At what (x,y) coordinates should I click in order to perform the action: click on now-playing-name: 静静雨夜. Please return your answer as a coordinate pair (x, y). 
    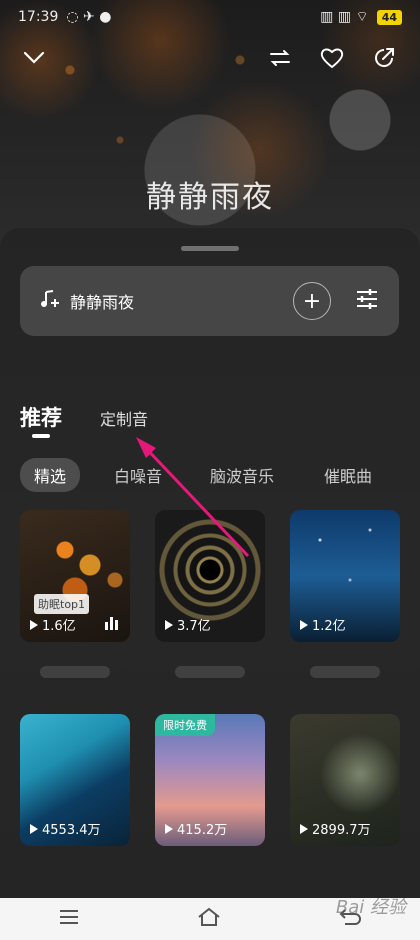
    Looking at the image, I should click on (102, 302).